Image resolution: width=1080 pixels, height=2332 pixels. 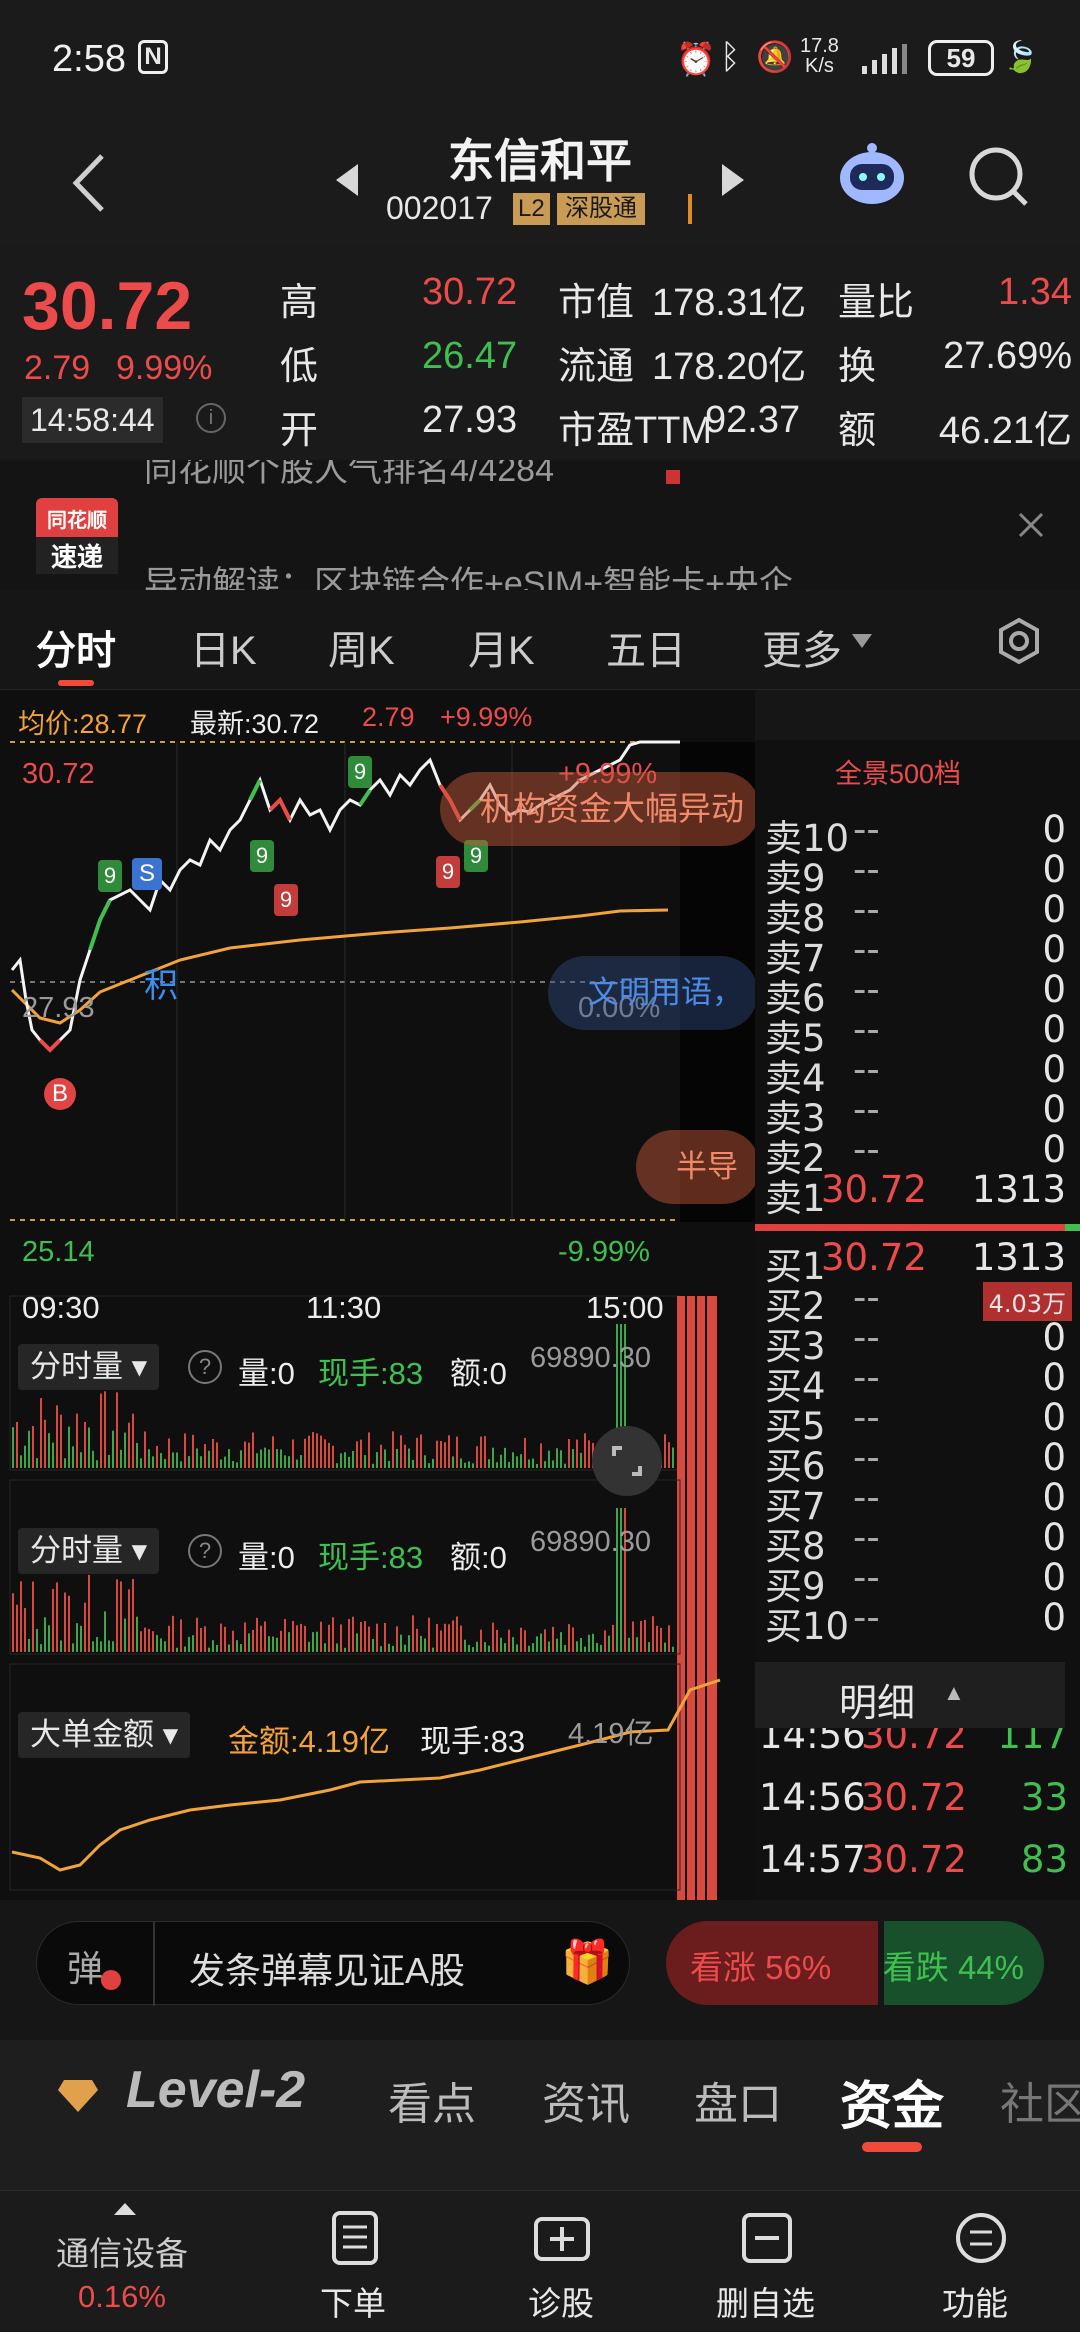 I want to click on tab-five-day: 五日, so click(x=646, y=647).